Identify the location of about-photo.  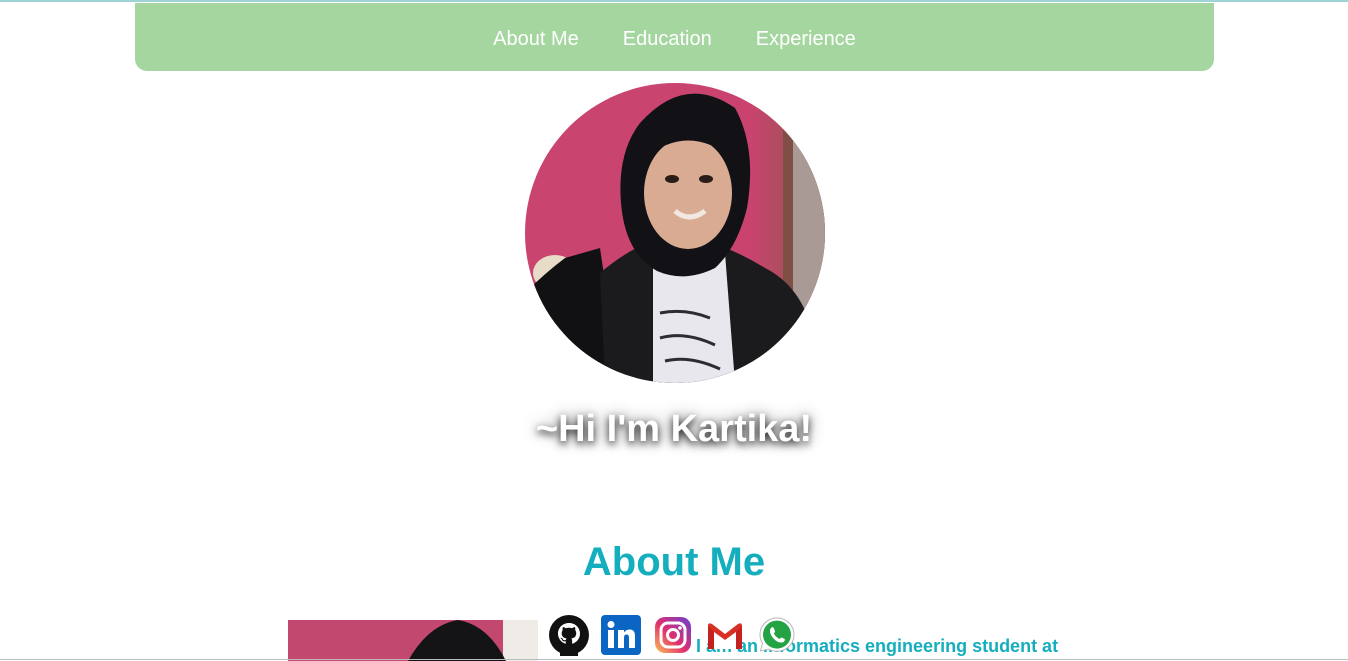
(413, 640).